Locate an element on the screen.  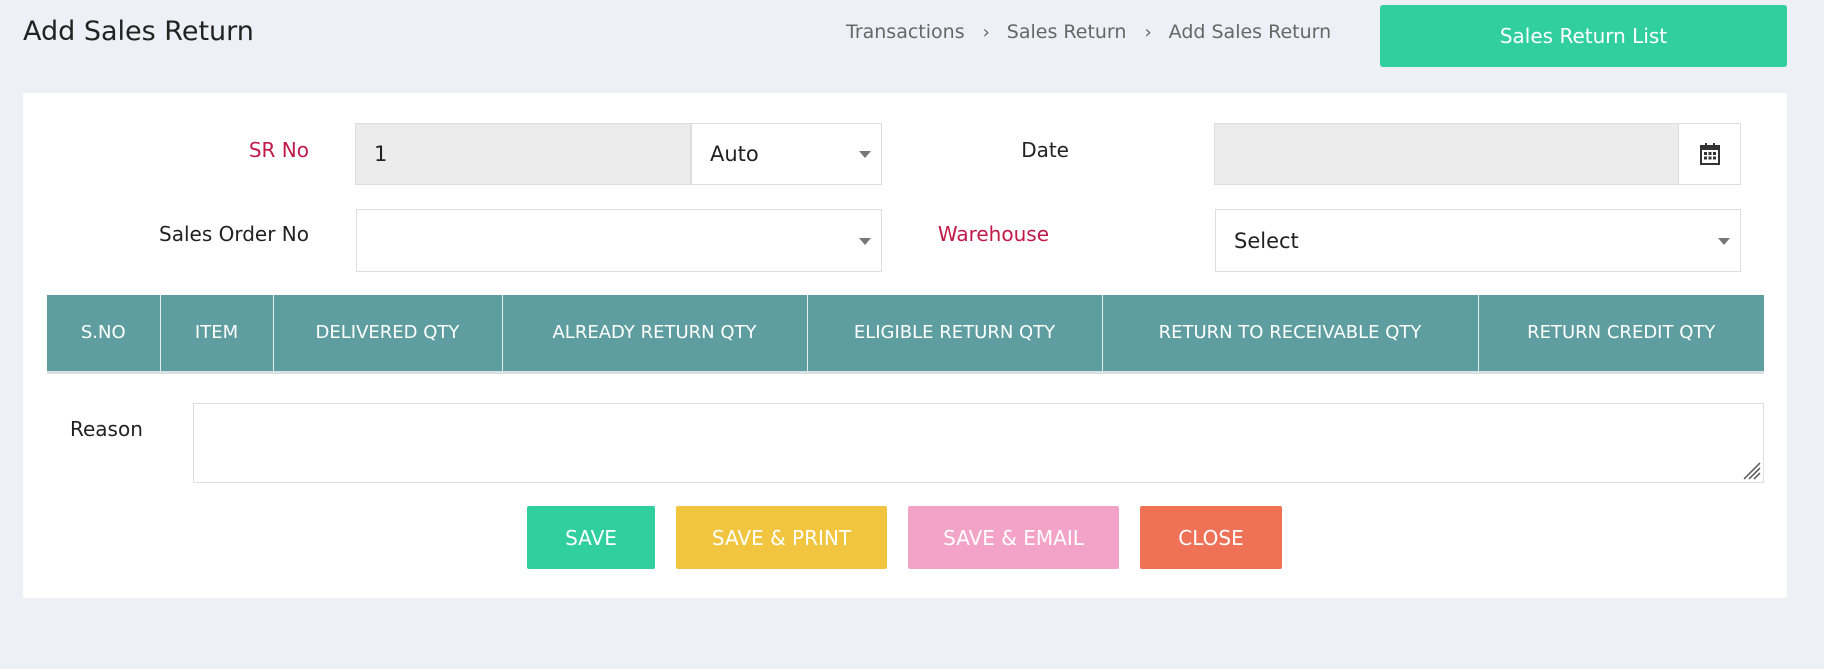
reason-textarea is located at coordinates (978, 443).